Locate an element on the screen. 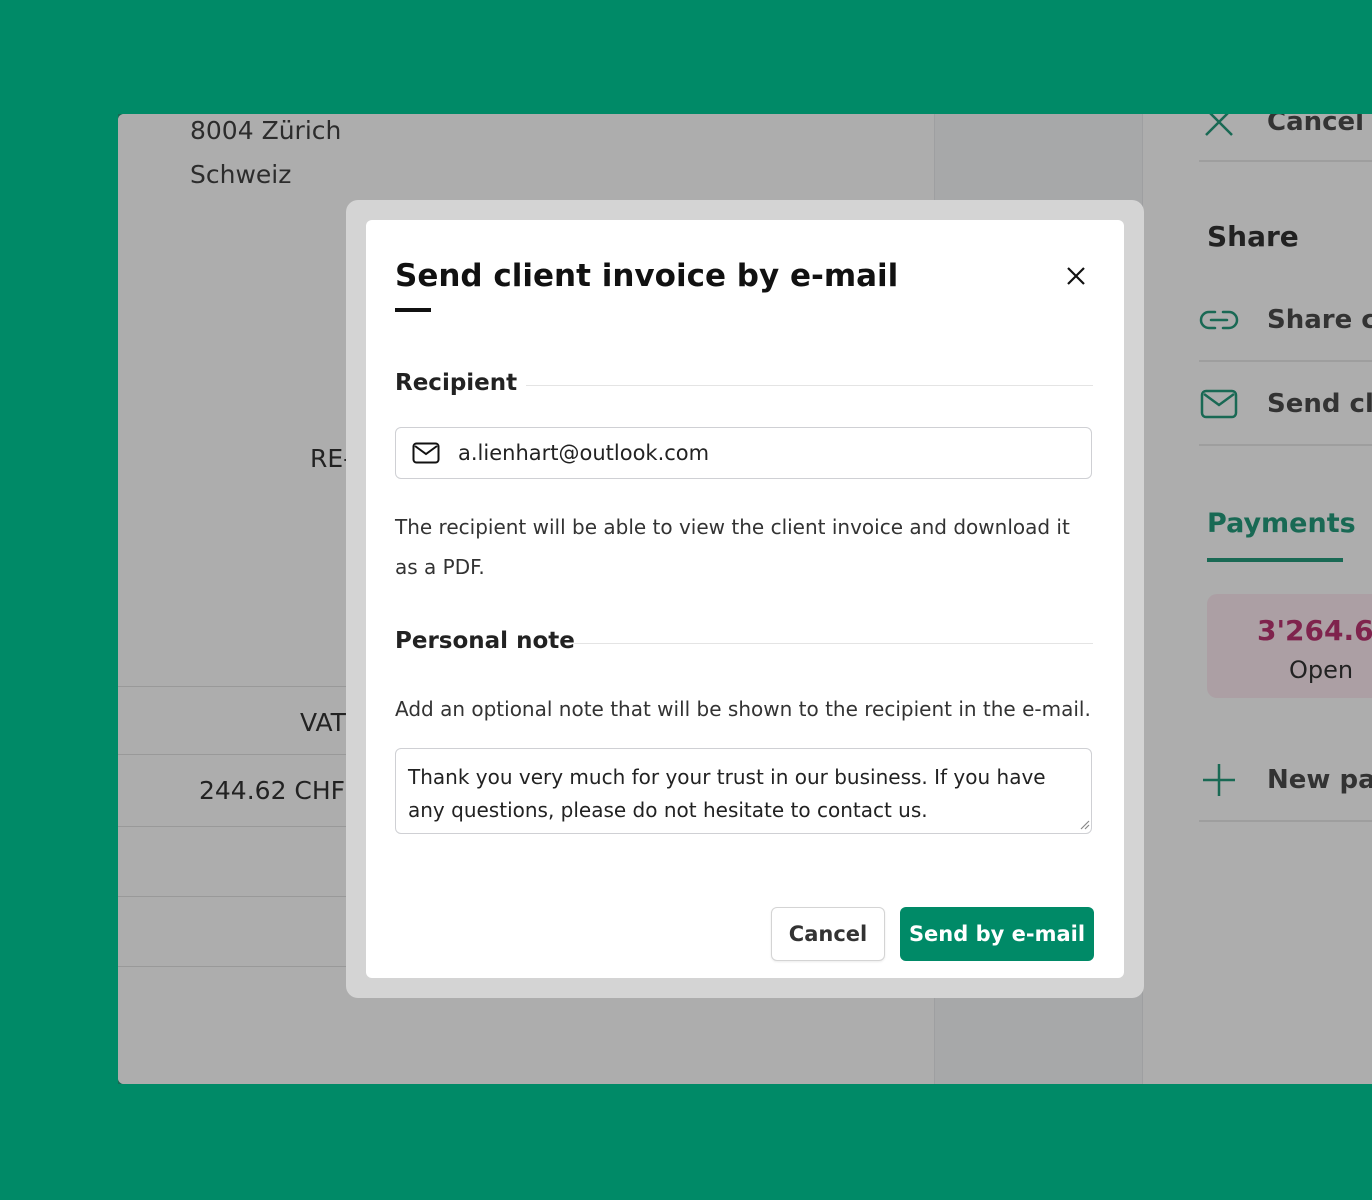  resize-handle-icon is located at coordinates (1084, 824).